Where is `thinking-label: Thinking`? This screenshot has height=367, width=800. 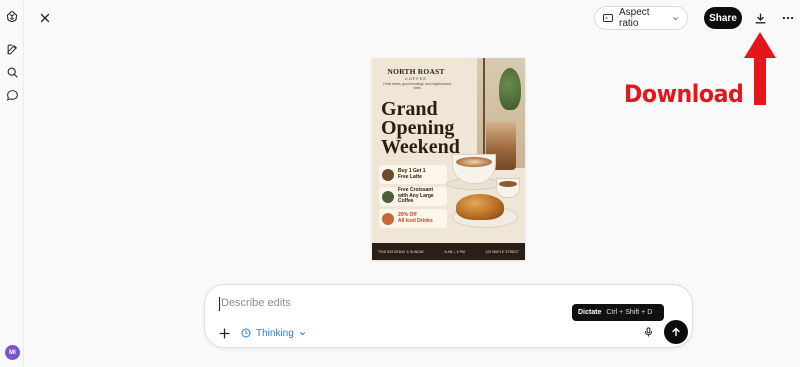
thinking-label: Thinking is located at coordinates (275, 333).